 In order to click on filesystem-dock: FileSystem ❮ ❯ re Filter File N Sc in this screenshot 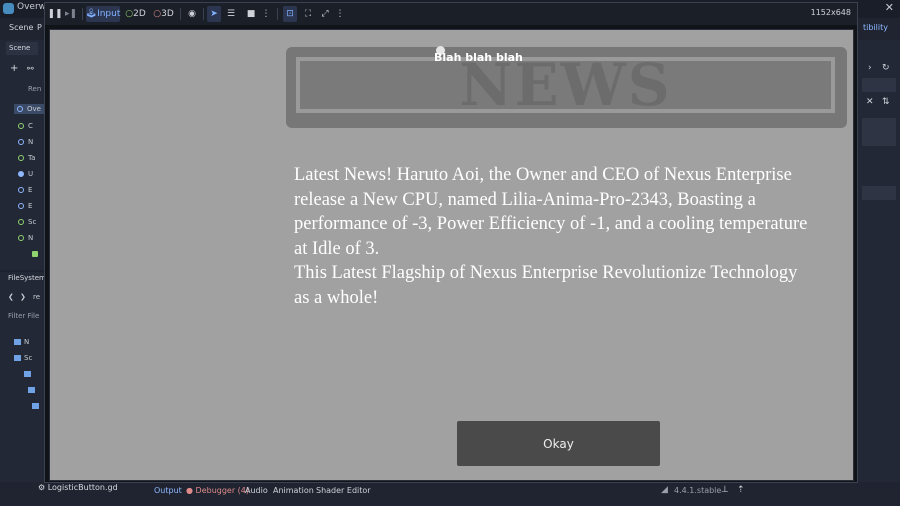, I will do `click(24, 377)`.